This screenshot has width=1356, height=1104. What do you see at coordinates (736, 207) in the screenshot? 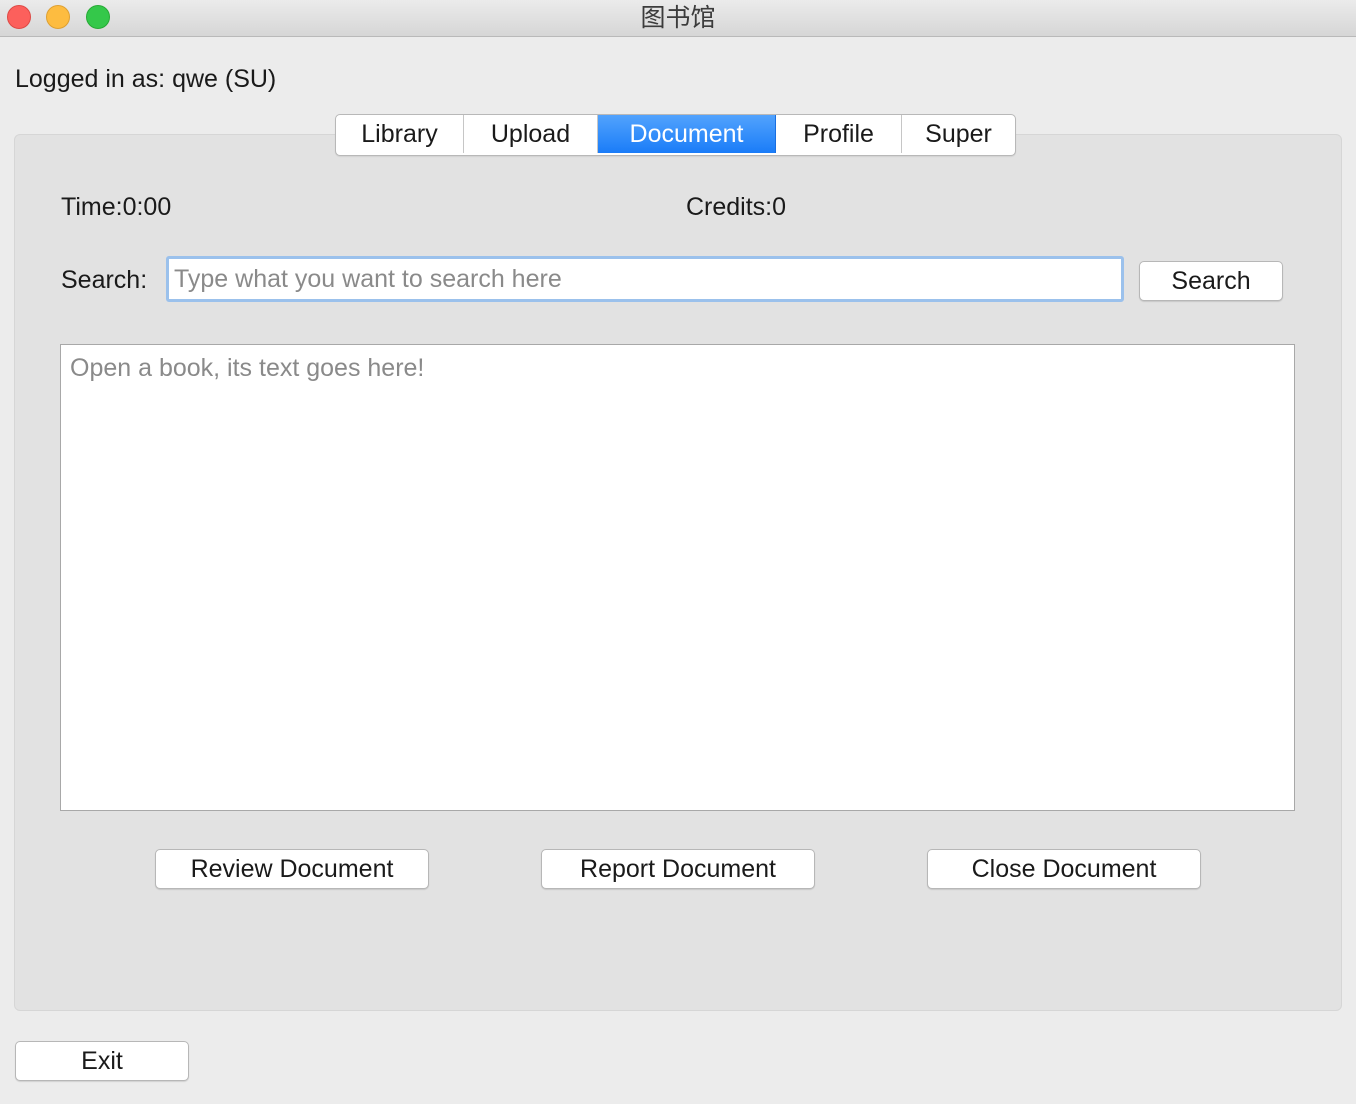
I see `credits-label: Credits:0` at bounding box center [736, 207].